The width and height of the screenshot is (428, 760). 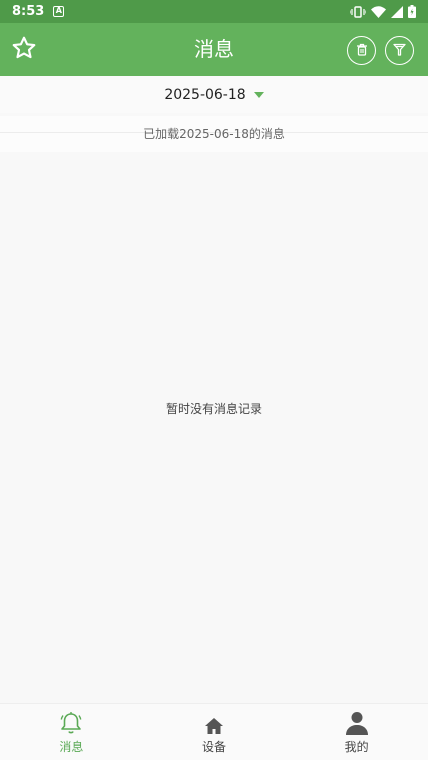 What do you see at coordinates (258, 94) in the screenshot?
I see `caret-down-icon` at bounding box center [258, 94].